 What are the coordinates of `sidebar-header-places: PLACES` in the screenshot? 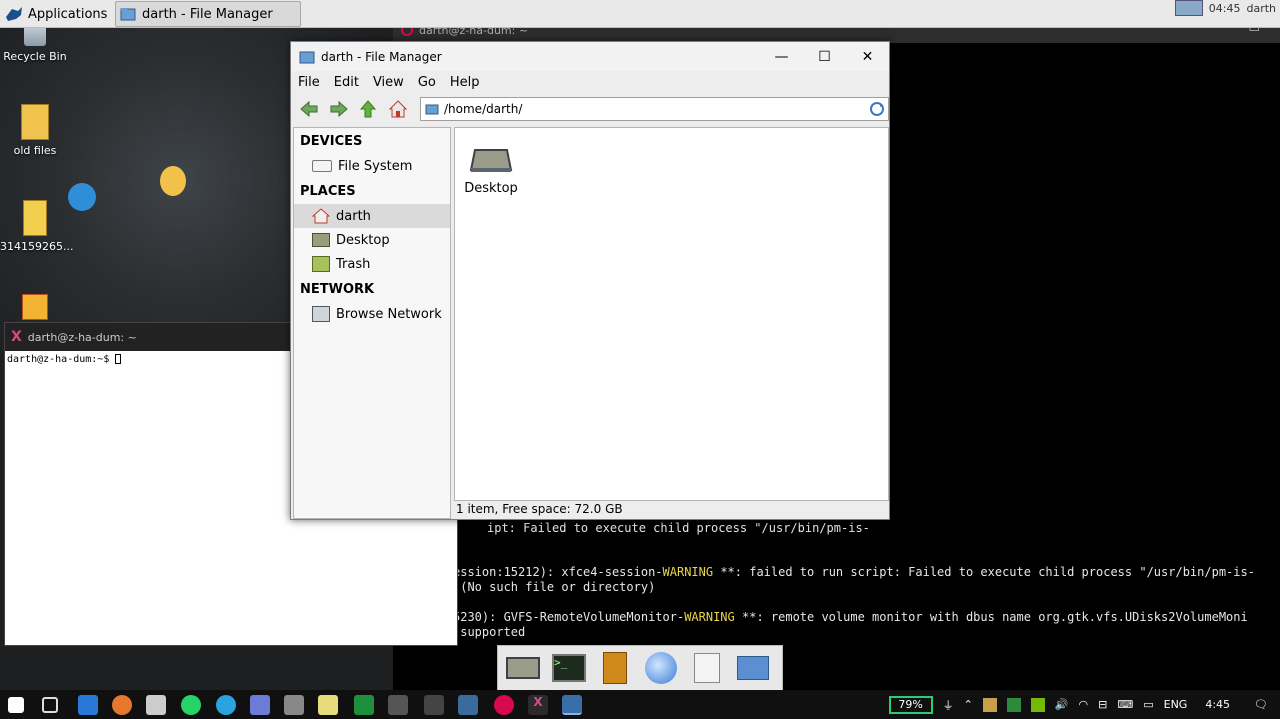 It's located at (328, 191).